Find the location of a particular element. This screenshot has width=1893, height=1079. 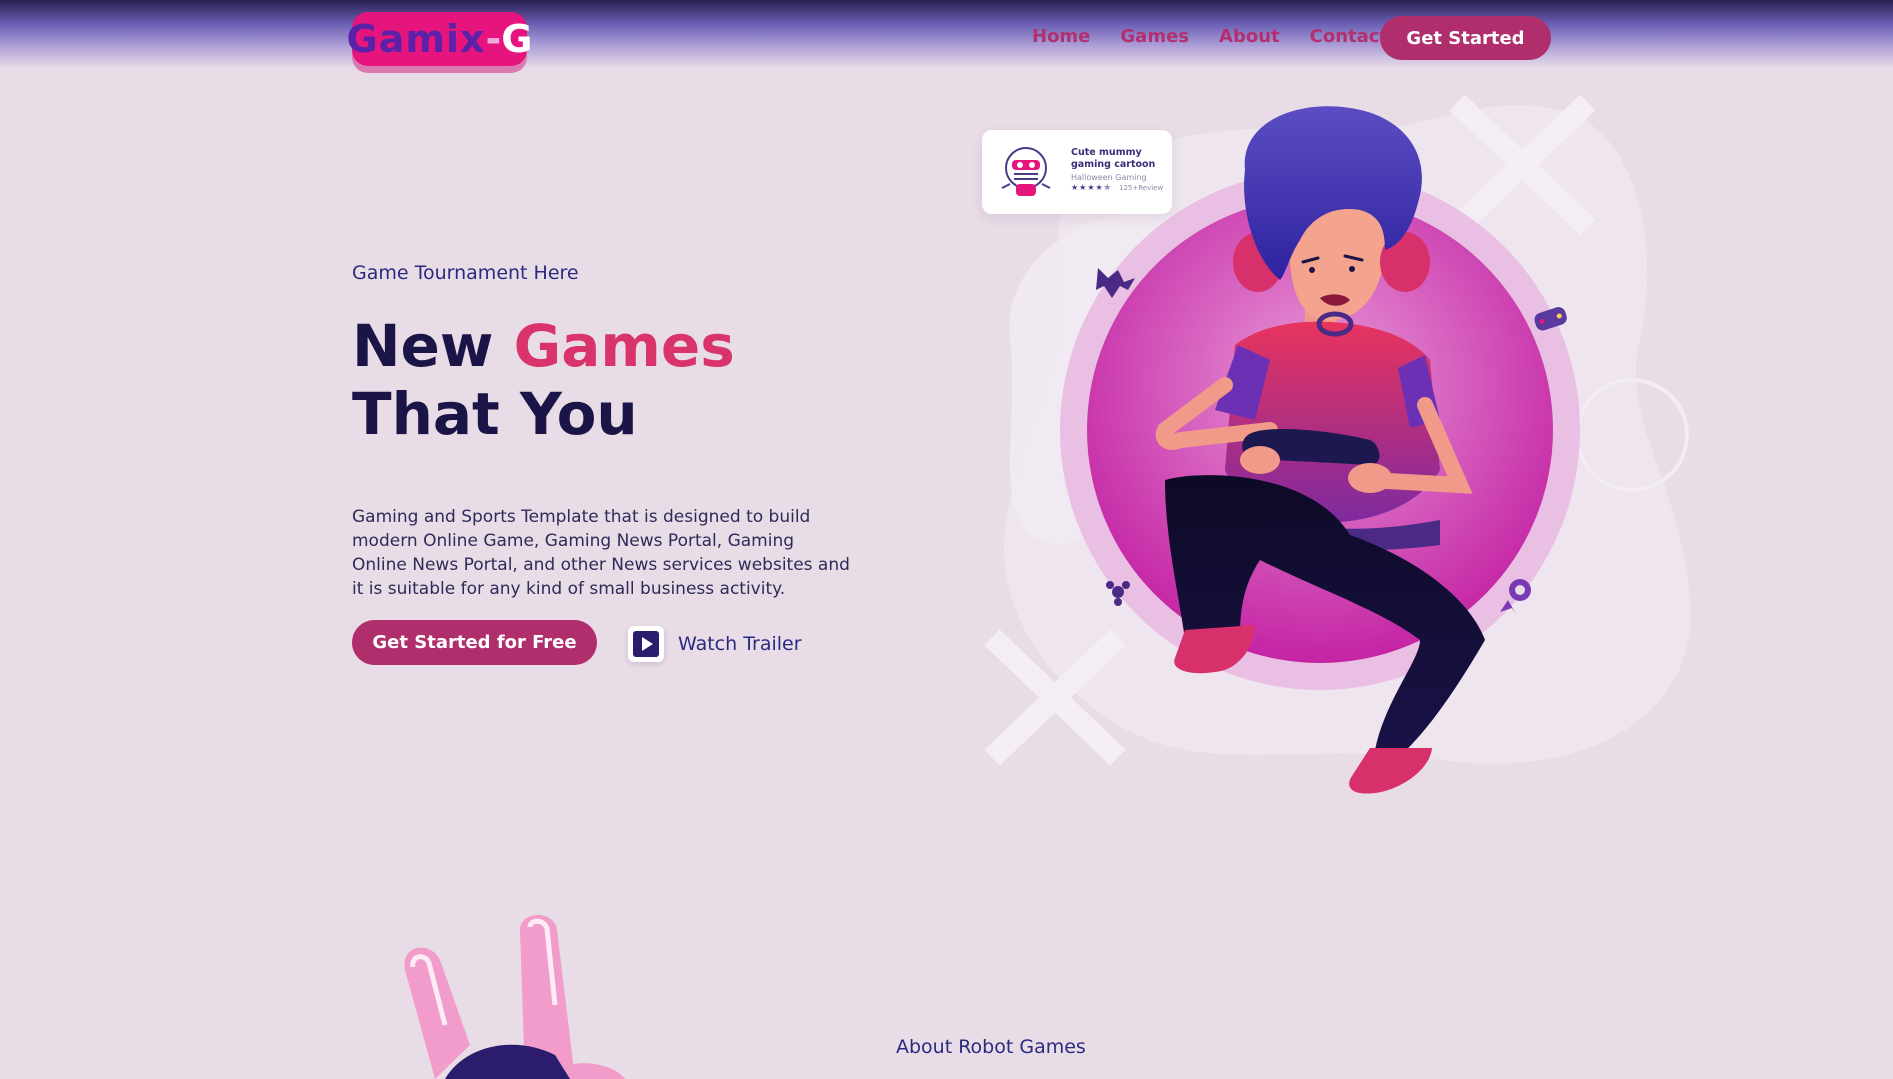

hero-title-word: New is located at coordinates (423, 346).